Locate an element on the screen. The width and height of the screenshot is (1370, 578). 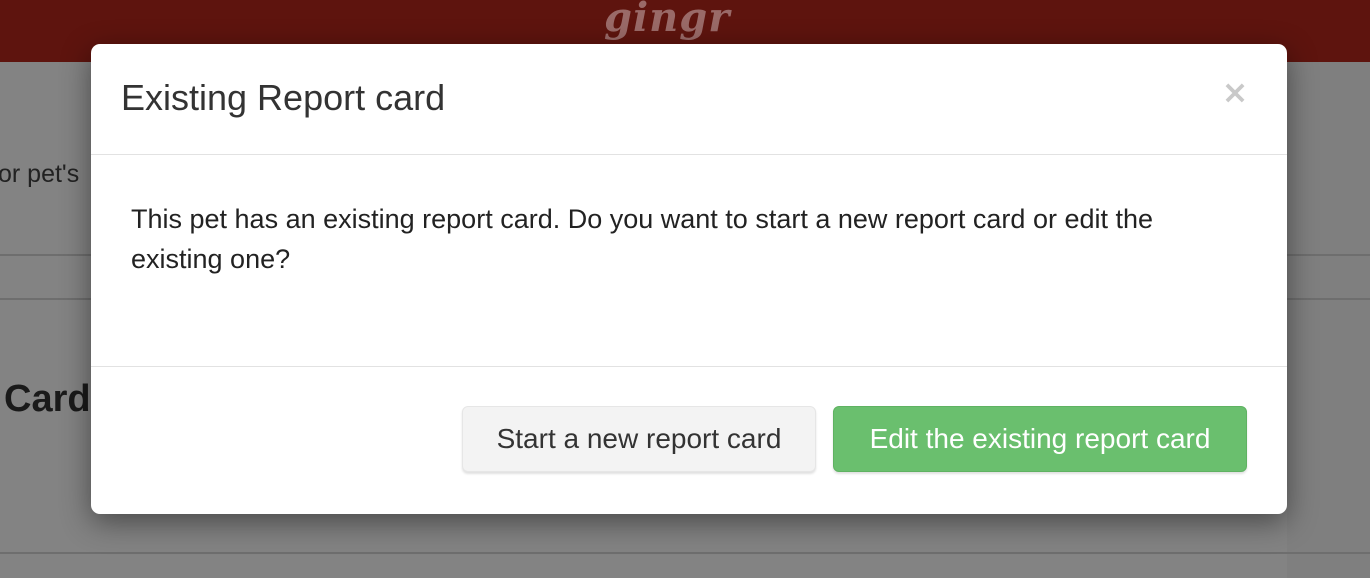
backdrop-right-strip is located at coordinates (1328, 320).